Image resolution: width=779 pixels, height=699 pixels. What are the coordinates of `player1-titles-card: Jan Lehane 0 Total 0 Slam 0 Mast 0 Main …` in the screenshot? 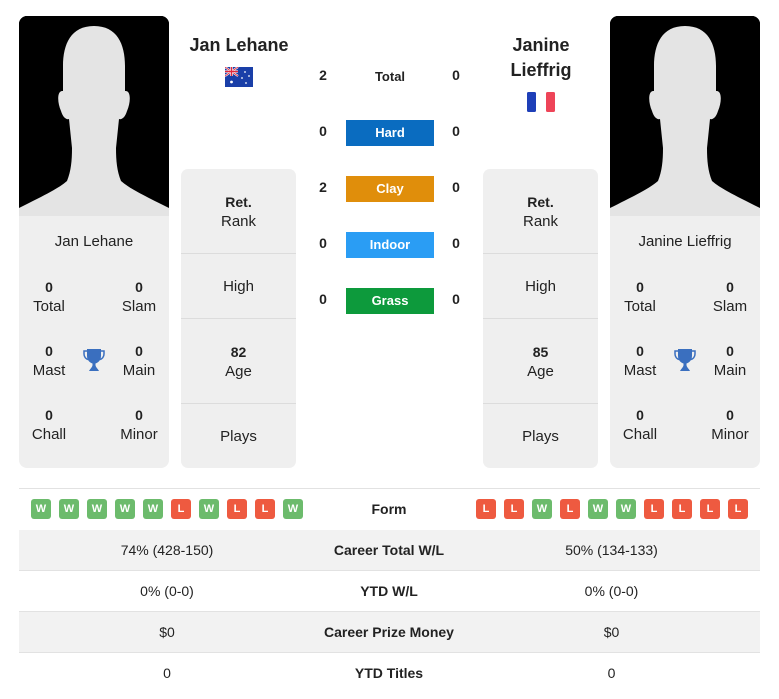 It's located at (94, 342).